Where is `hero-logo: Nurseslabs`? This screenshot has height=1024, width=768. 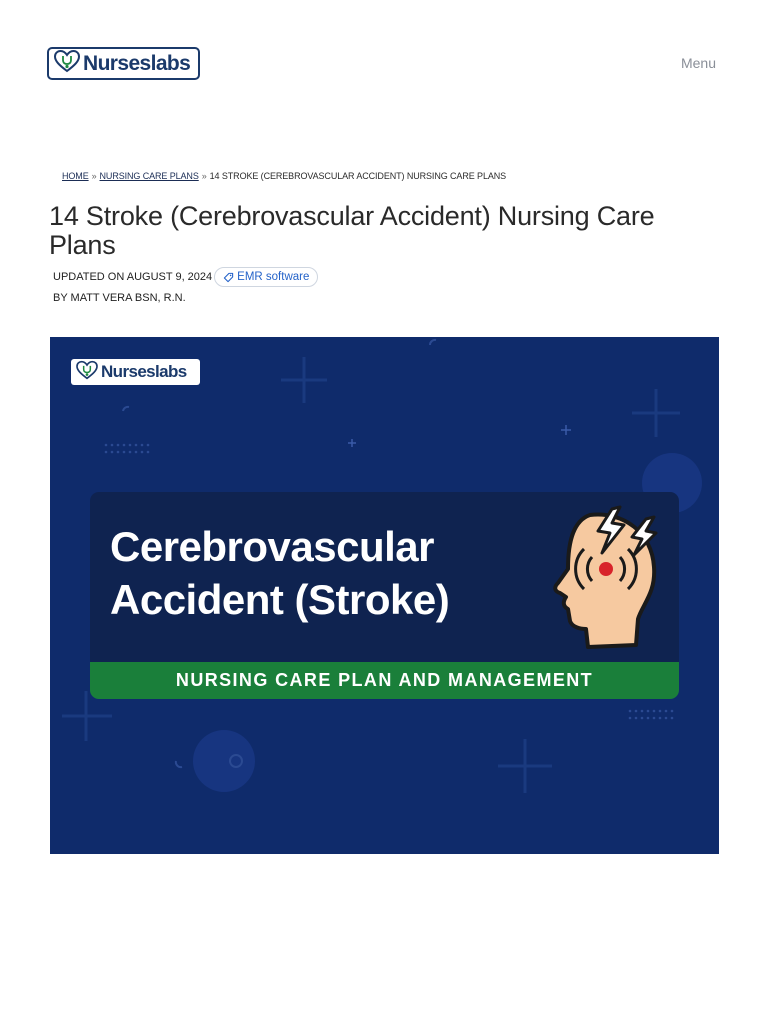
hero-logo: Nurseslabs is located at coordinates (135, 372).